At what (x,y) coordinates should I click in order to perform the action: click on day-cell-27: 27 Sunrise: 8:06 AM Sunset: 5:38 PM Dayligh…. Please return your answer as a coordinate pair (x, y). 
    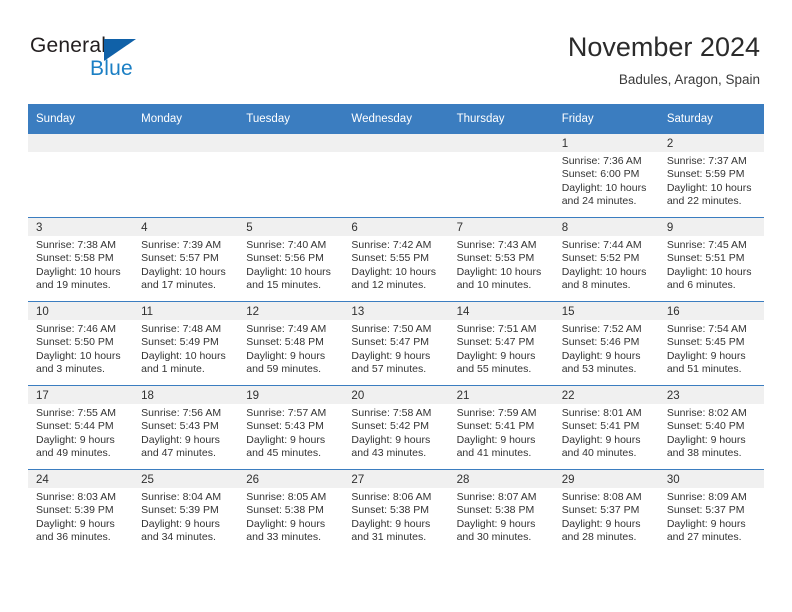
    Looking at the image, I should click on (396, 511).